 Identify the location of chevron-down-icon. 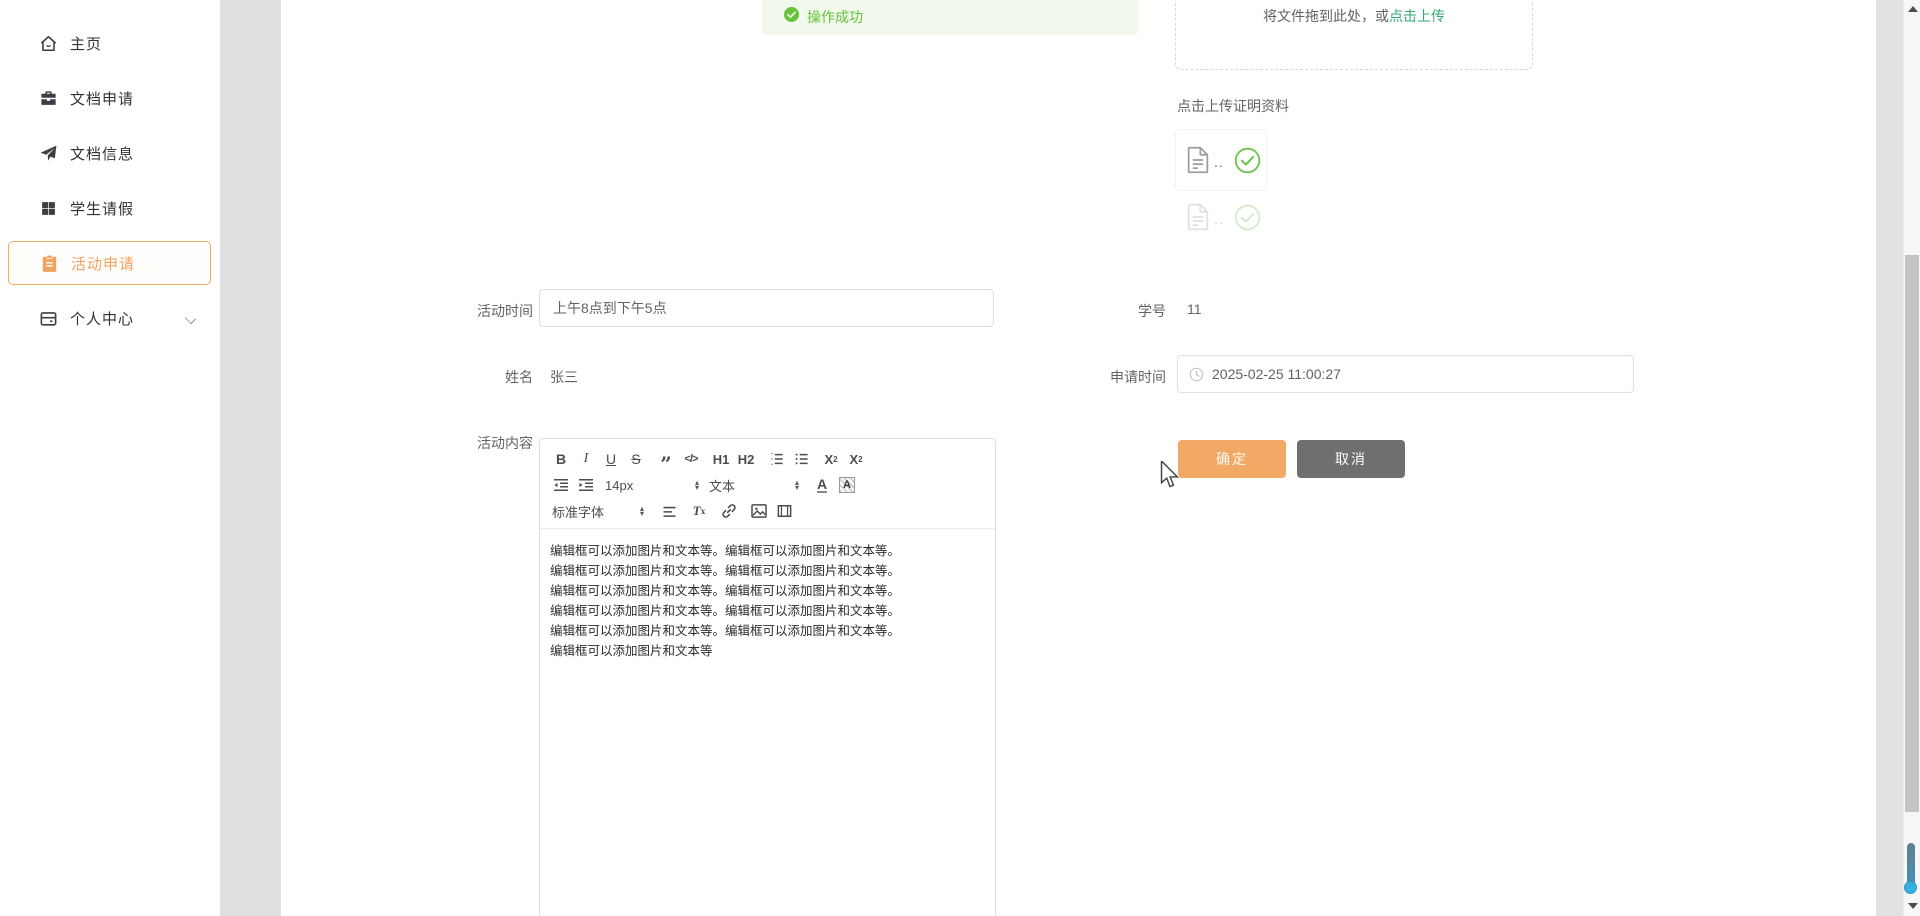
(190, 318).